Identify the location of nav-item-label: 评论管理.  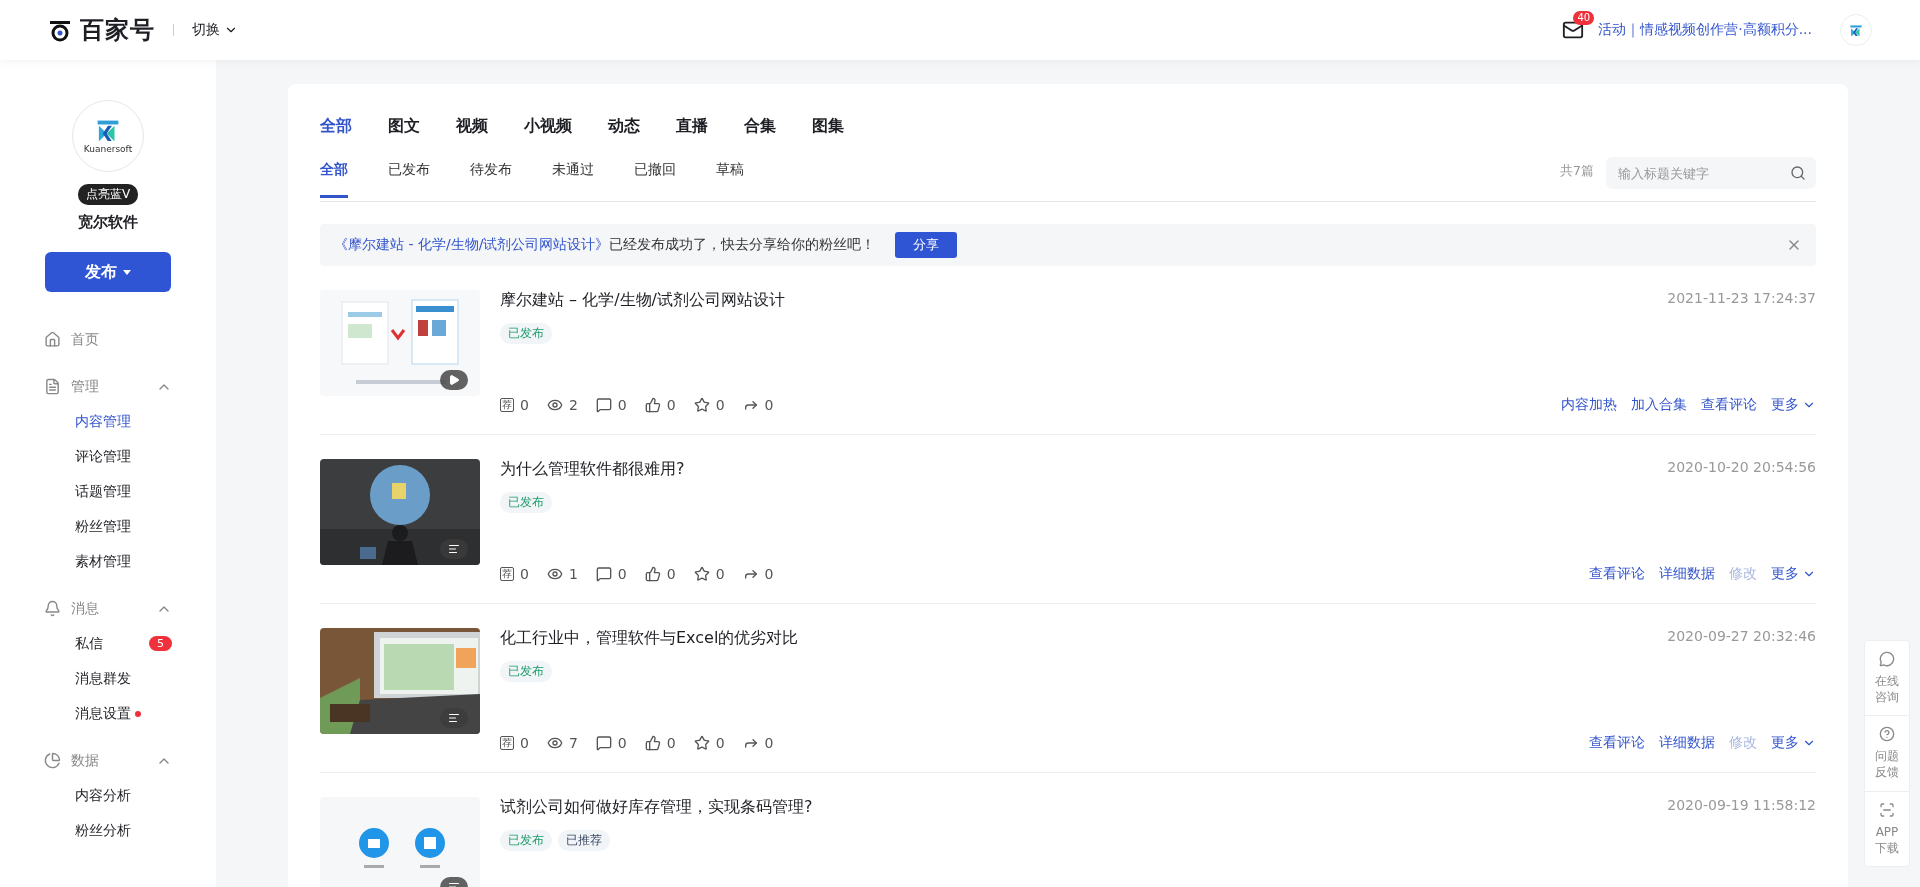
(103, 456).